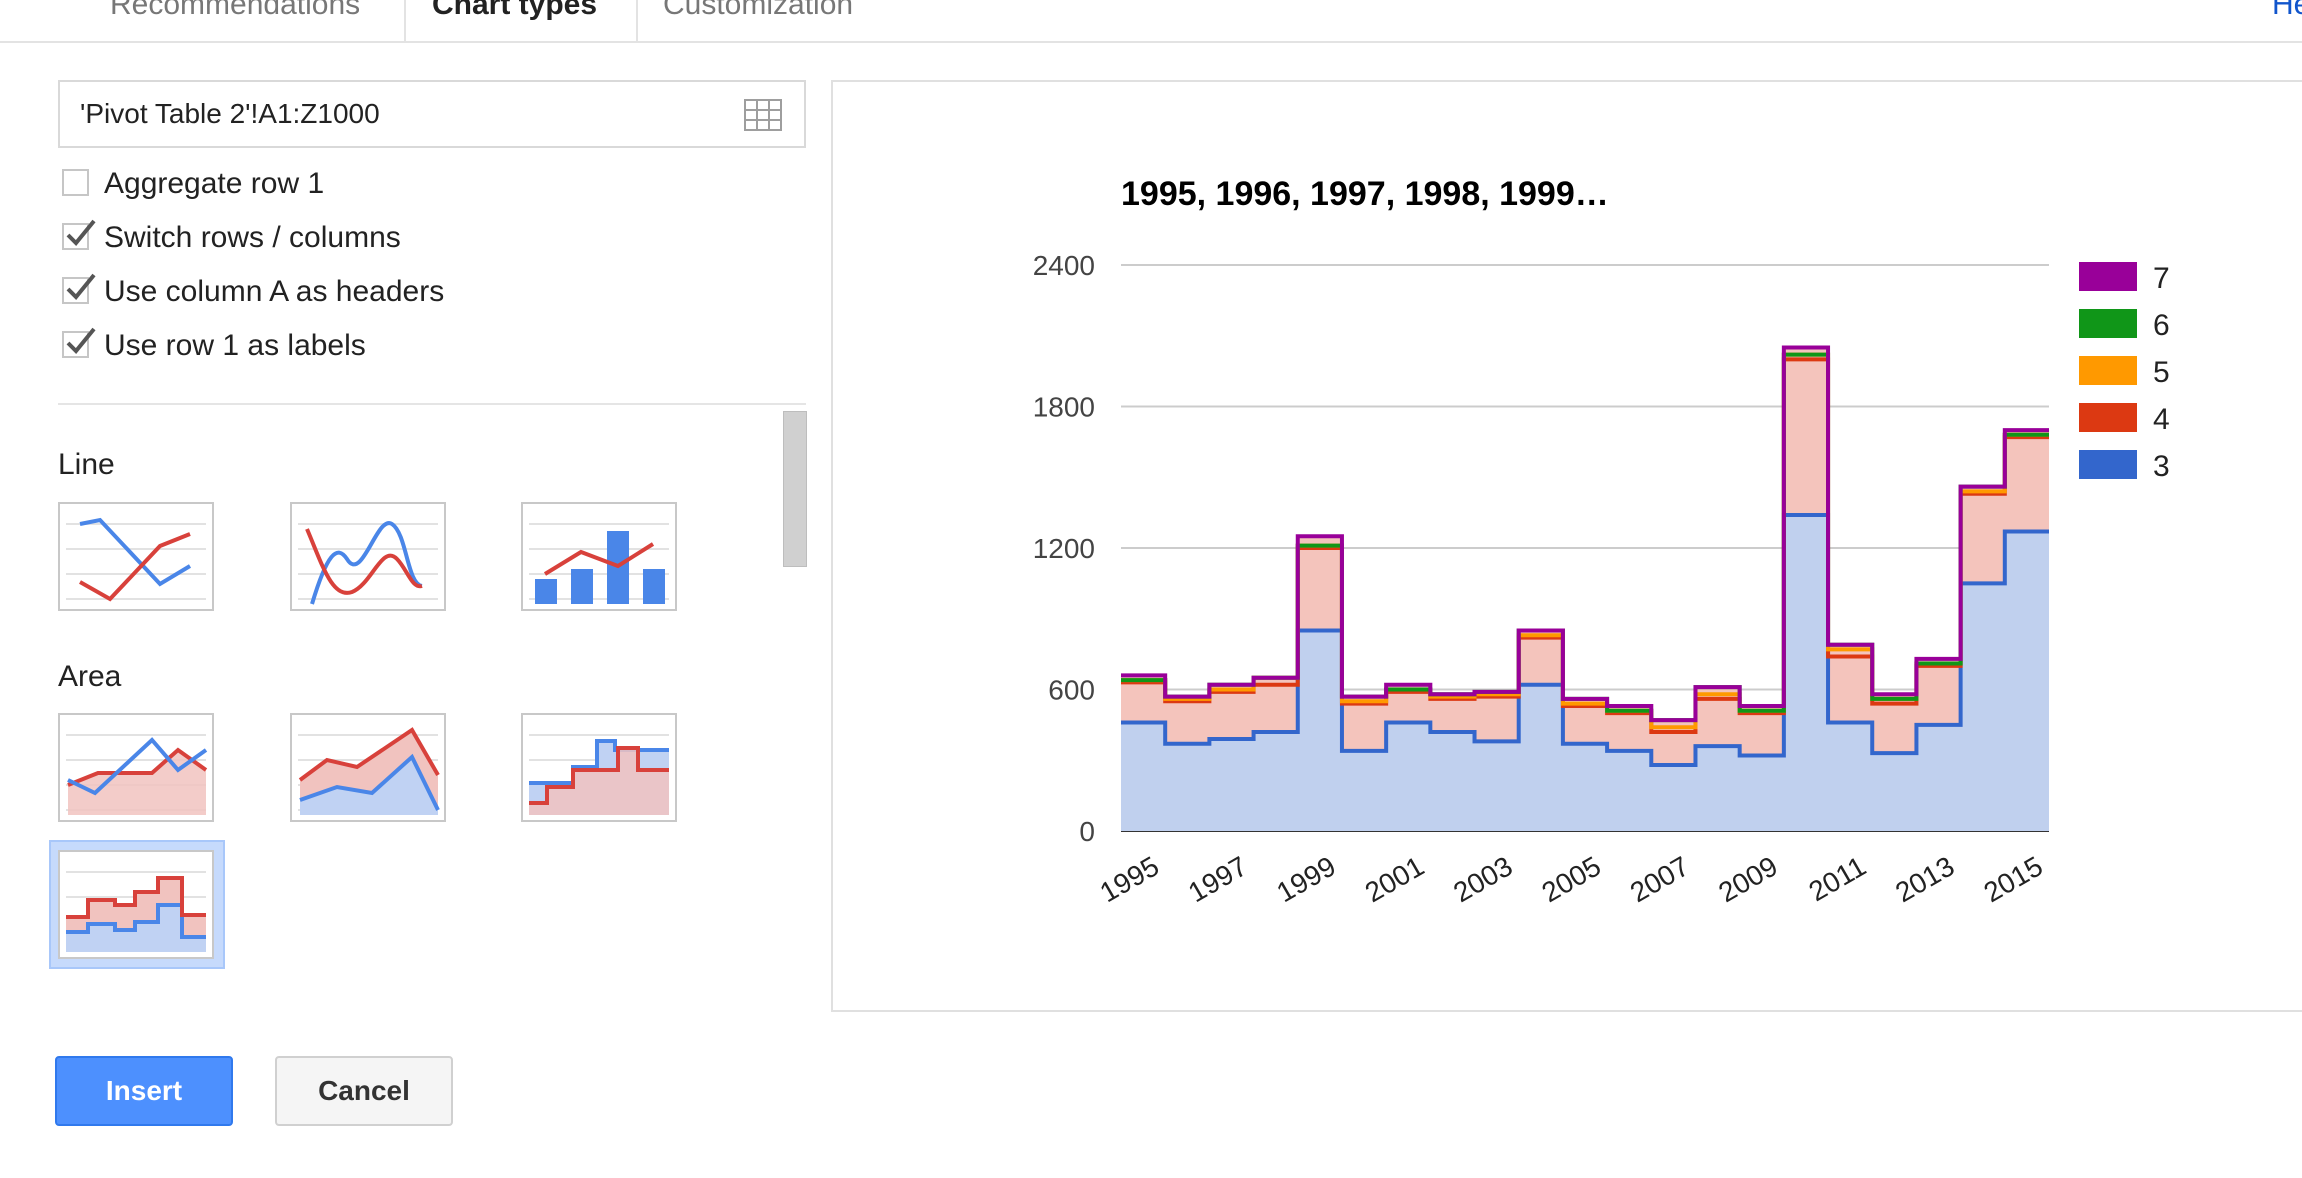 This screenshot has height=1178, width=2302. Describe the element at coordinates (2161, 372) in the screenshot. I see `legend-label: 5` at that location.